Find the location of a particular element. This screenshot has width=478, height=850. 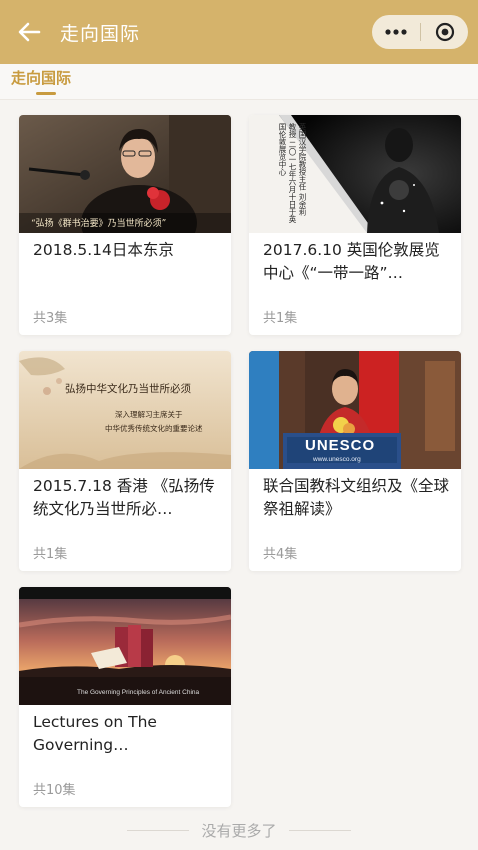

back-button is located at coordinates (29, 32).